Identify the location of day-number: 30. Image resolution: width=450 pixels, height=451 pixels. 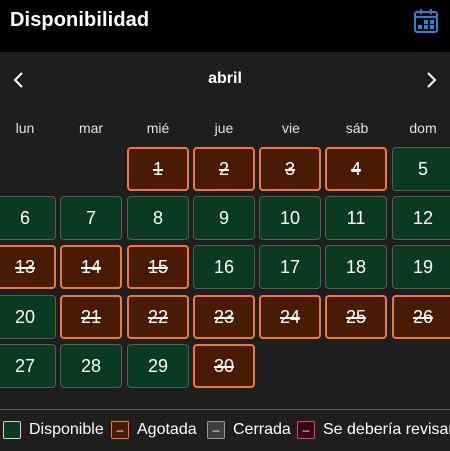
(224, 365).